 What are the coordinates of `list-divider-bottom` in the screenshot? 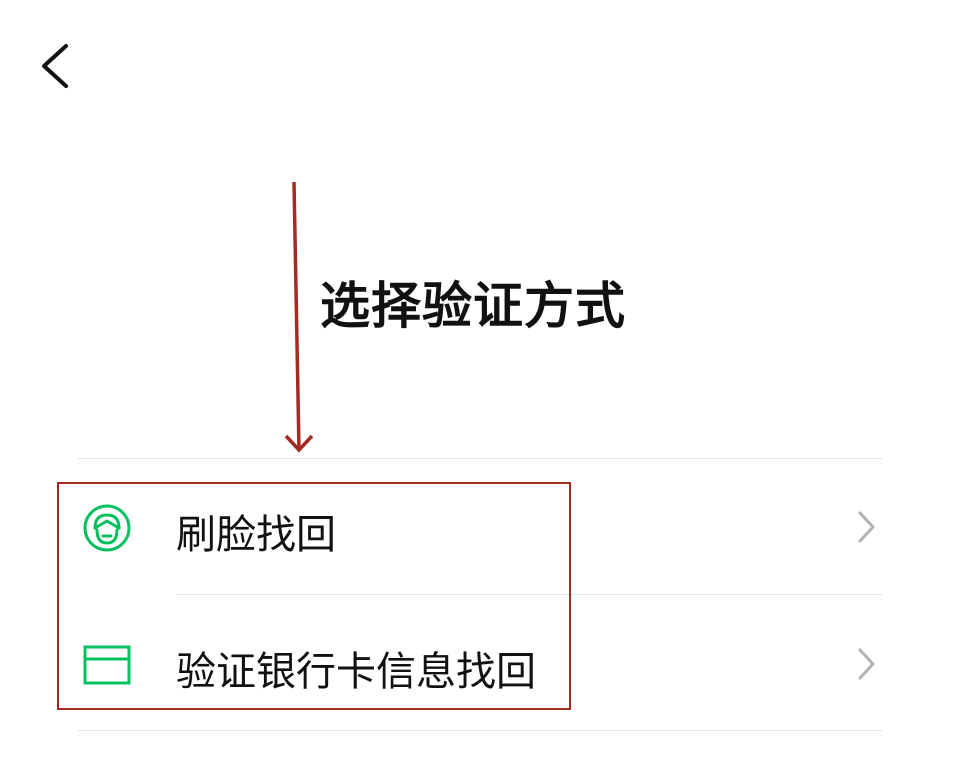 It's located at (480, 730).